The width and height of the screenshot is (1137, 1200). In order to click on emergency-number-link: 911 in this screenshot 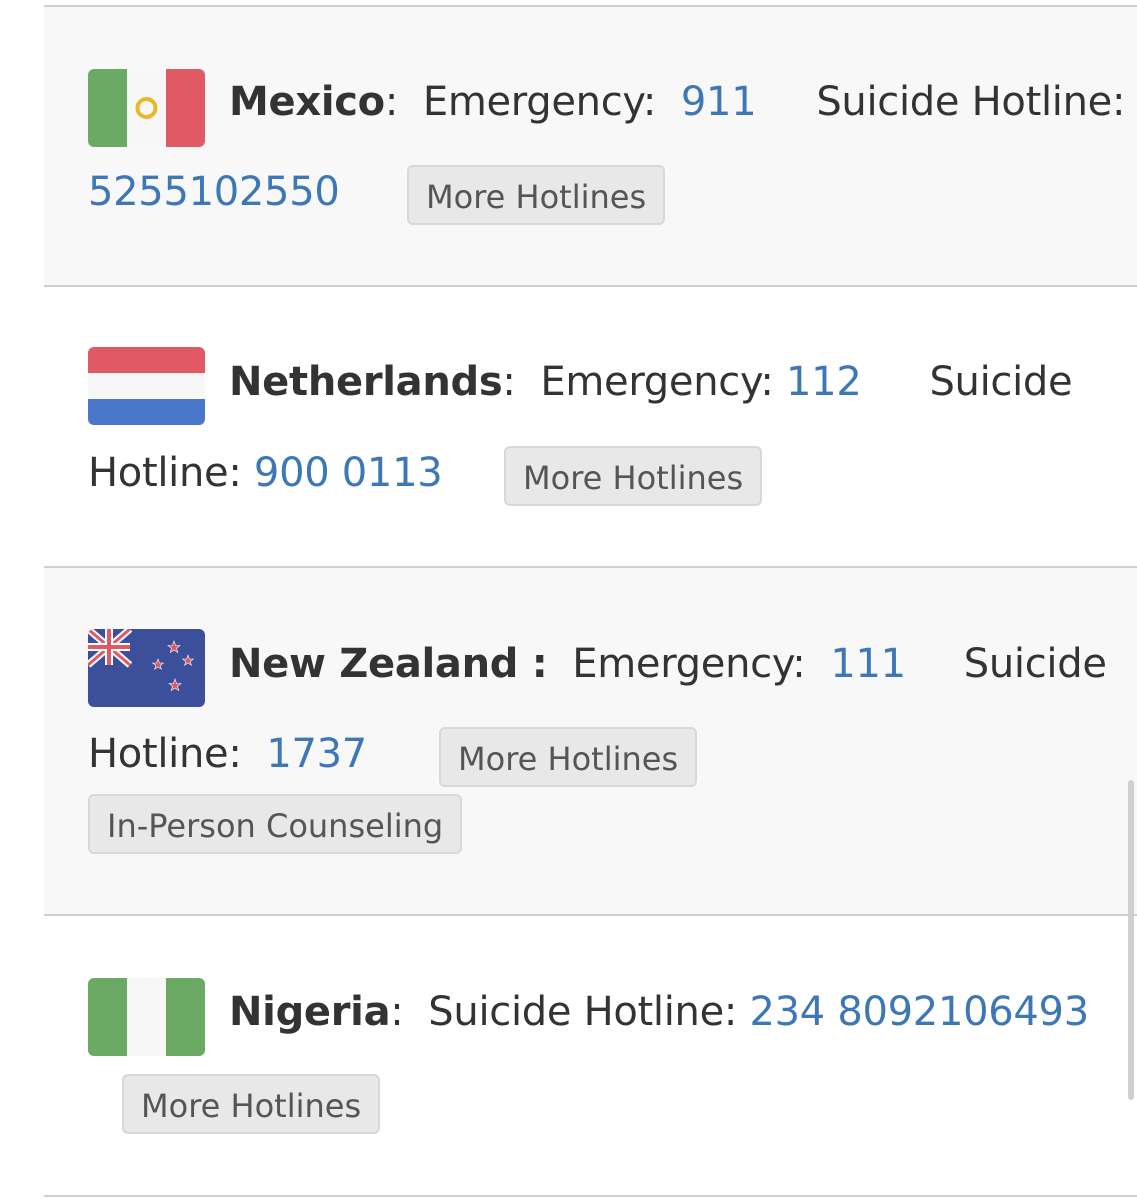, I will do `click(719, 102)`.